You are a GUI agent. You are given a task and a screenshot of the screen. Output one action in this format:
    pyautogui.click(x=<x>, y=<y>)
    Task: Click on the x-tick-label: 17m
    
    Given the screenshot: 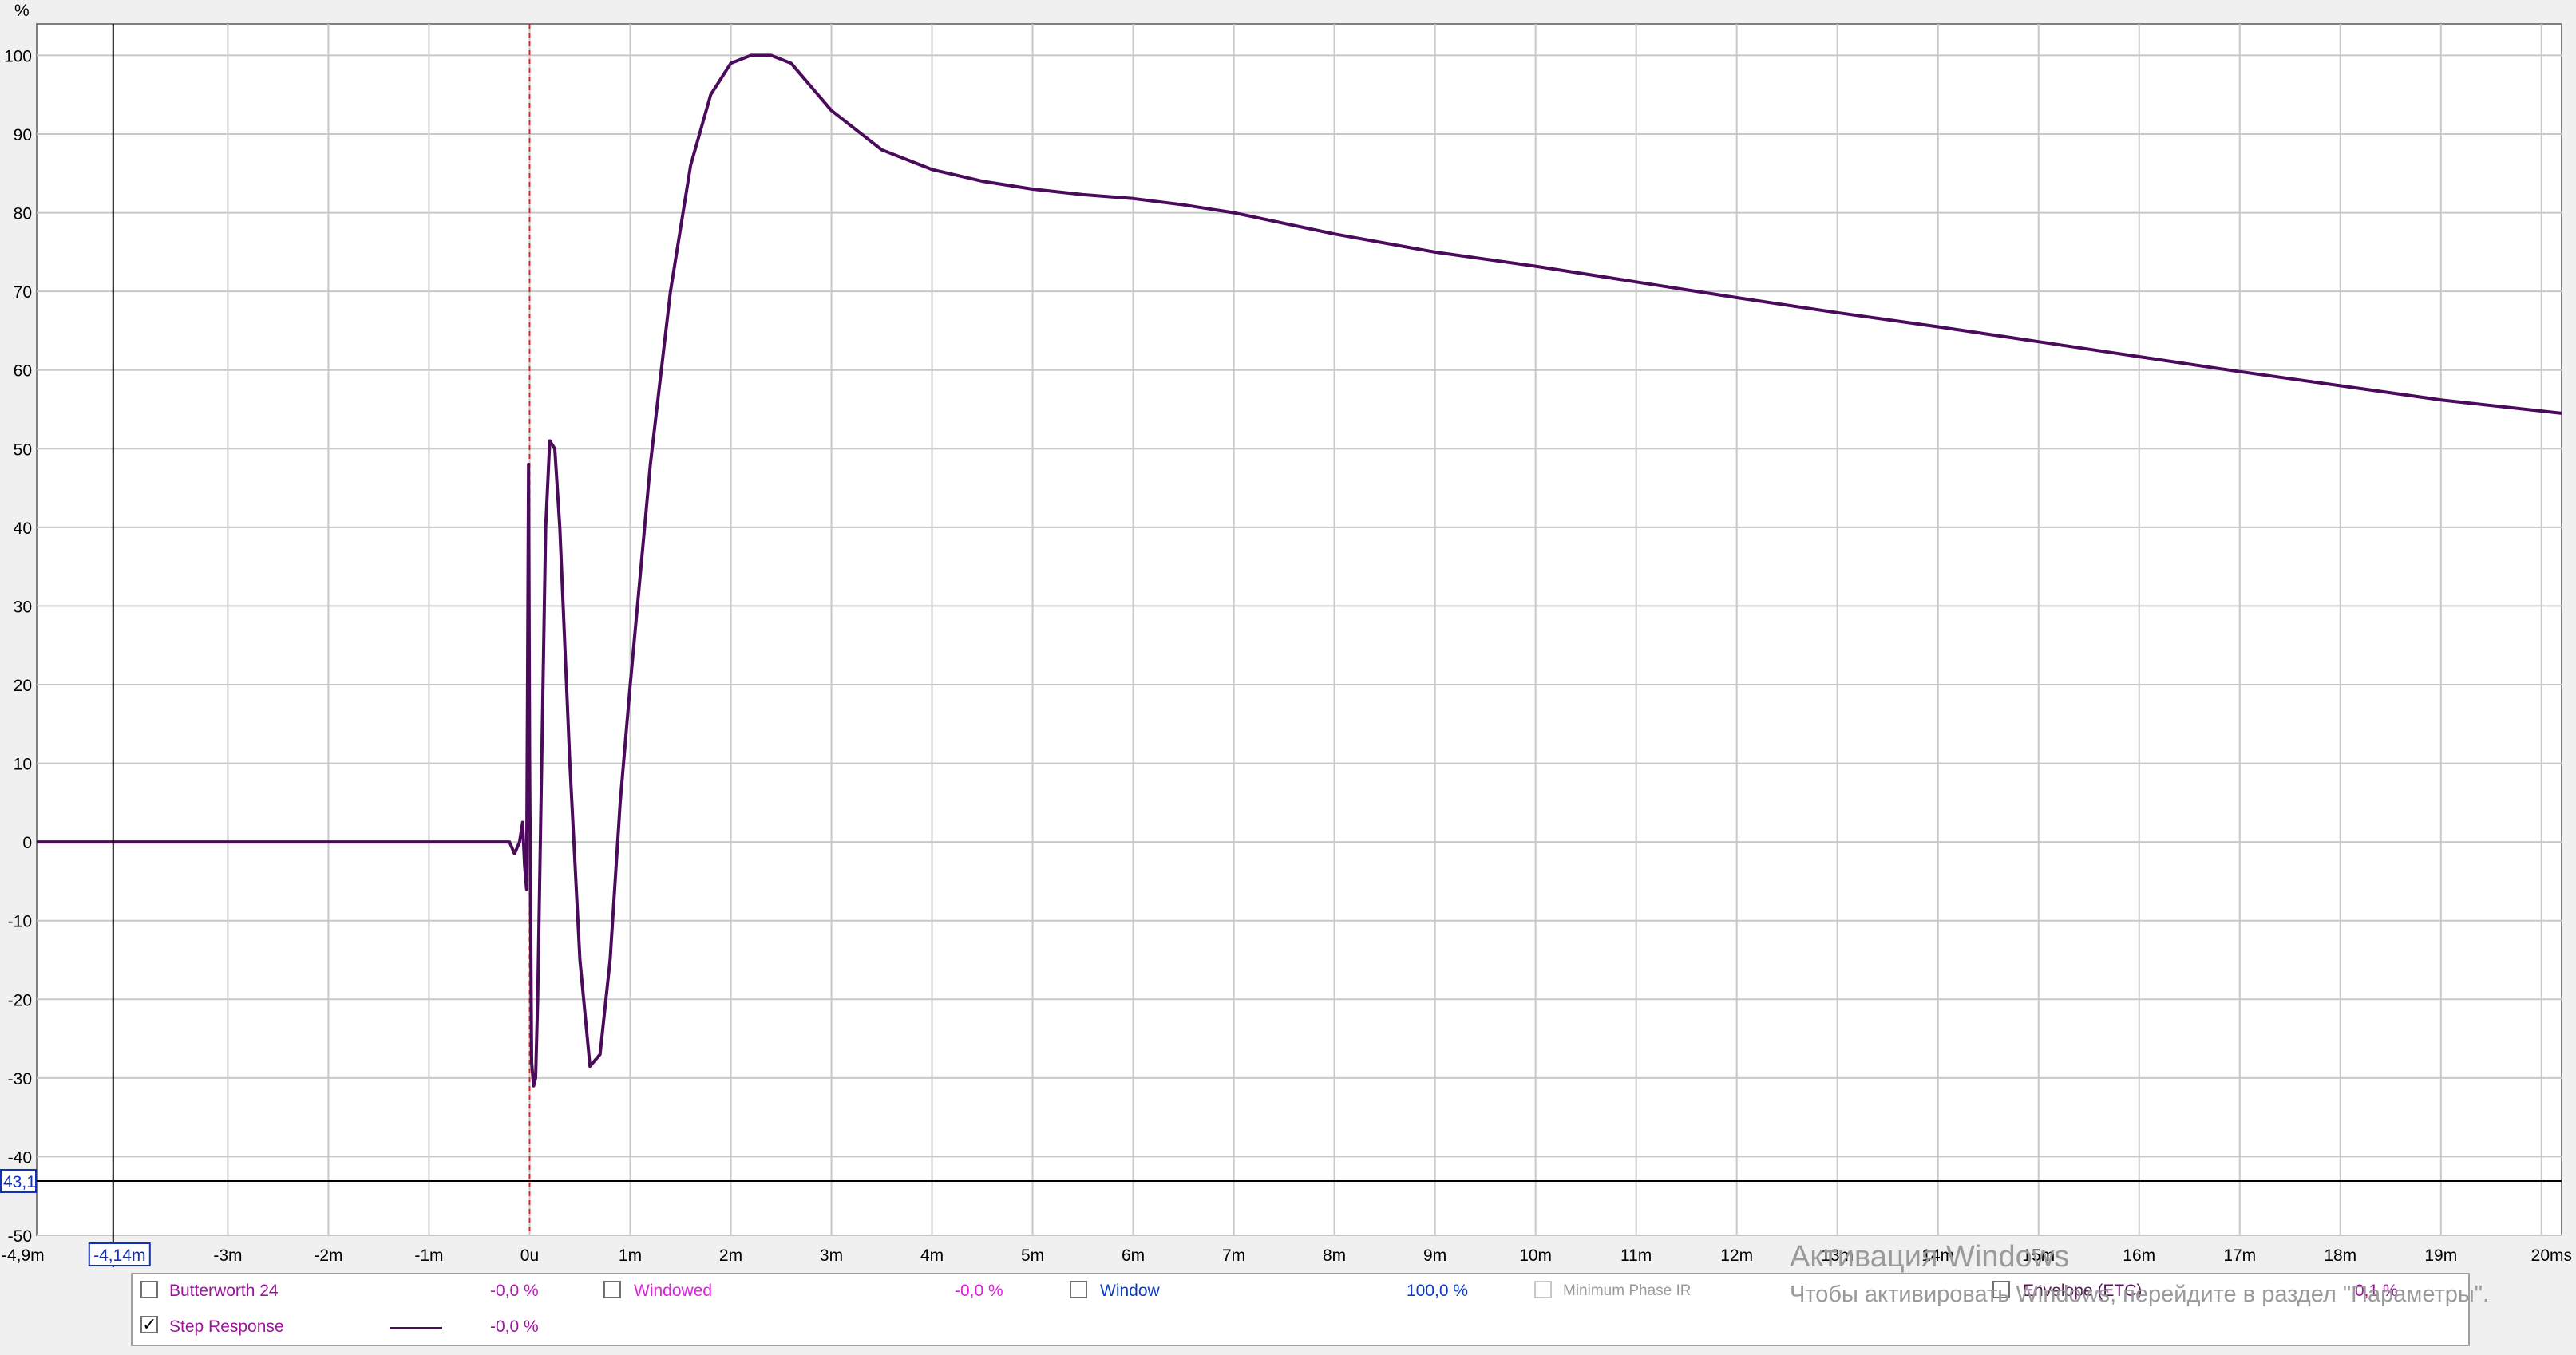 What is the action you would take?
    pyautogui.click(x=2239, y=1255)
    